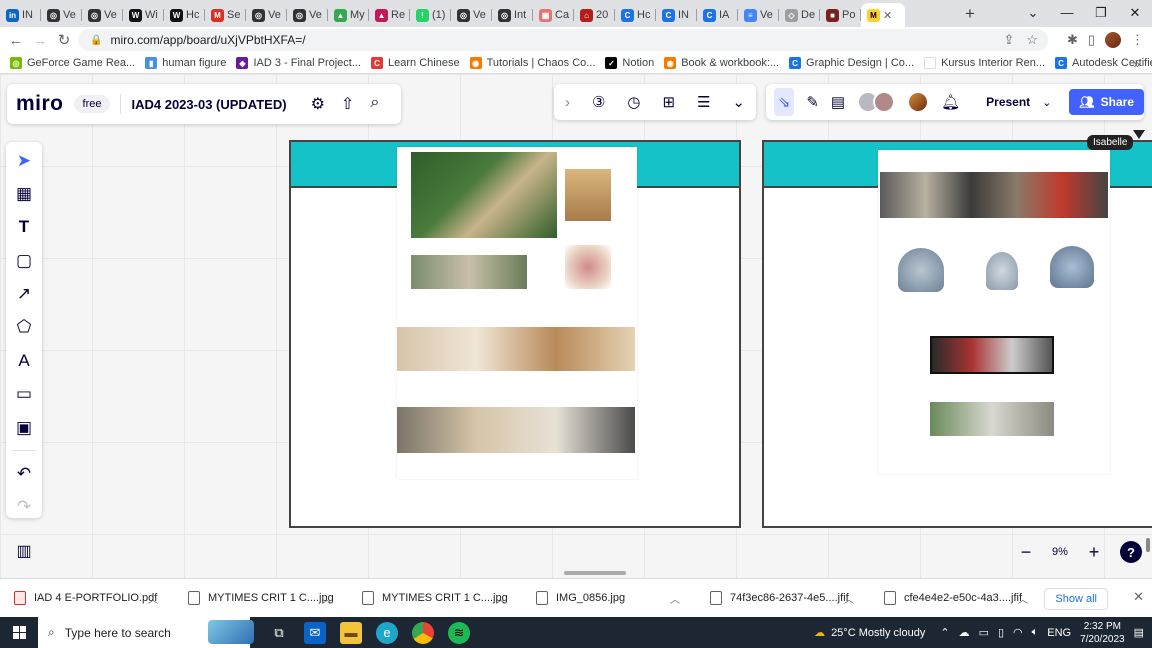 The height and width of the screenshot is (648, 1152). What do you see at coordinates (24, 427) in the screenshot?
I see `more-apps-plus-icon: ▣` at bounding box center [24, 427].